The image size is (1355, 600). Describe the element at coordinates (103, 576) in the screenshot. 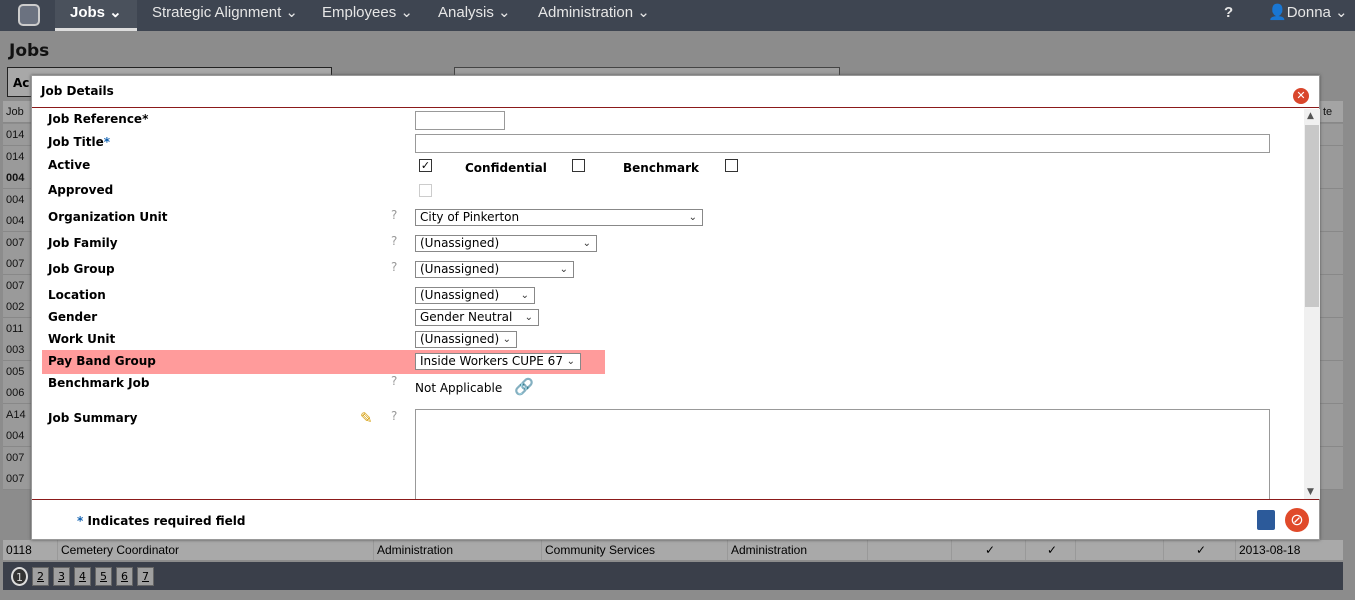

I see `page-5-button: 5` at that location.